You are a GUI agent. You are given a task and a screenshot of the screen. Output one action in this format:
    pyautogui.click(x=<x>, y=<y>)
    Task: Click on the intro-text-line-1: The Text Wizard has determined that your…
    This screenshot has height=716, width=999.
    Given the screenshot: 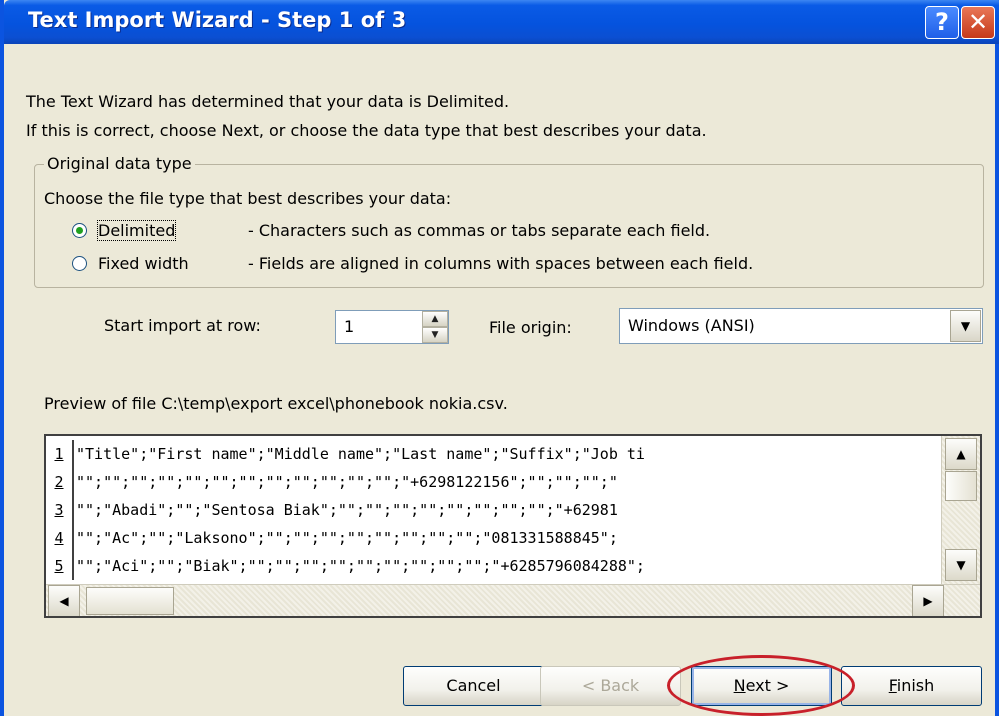 What is the action you would take?
    pyautogui.click(x=268, y=101)
    